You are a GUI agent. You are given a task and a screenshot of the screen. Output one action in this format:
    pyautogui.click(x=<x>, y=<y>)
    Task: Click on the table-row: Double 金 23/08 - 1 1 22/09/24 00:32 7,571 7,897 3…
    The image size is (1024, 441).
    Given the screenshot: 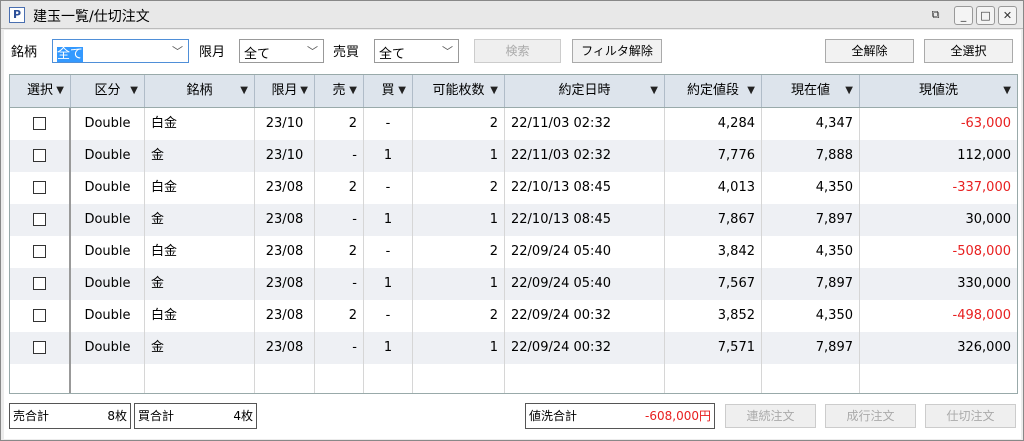 What is the action you would take?
    pyautogui.click(x=513, y=348)
    